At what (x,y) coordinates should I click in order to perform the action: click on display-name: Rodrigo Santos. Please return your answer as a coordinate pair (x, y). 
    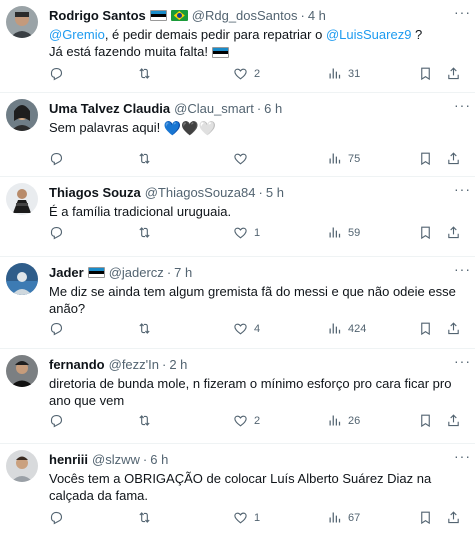
    Looking at the image, I should click on (97, 15).